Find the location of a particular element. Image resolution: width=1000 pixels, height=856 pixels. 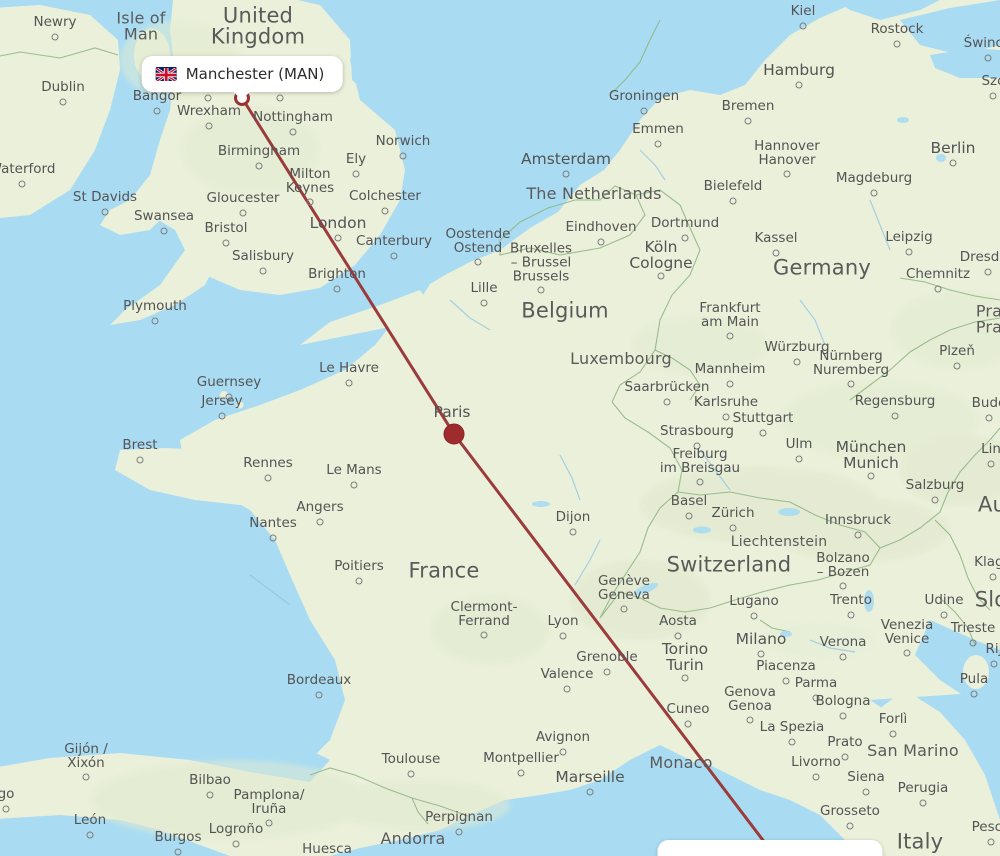

origin-tooltip-label: Manchester (MAN) is located at coordinates (255, 74).